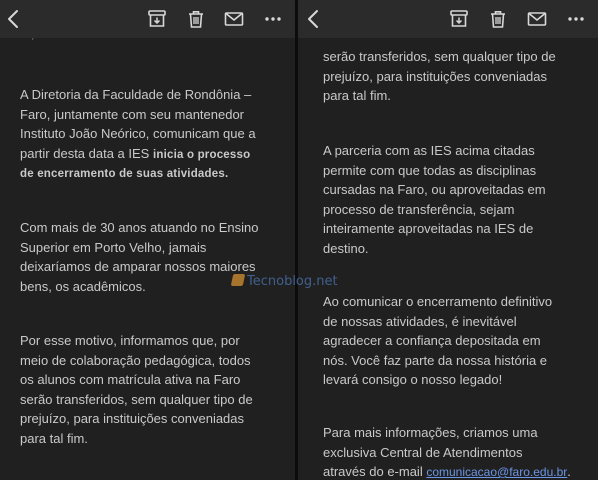 This screenshot has height=480, width=598. I want to click on text-line: os alunos com matrícula ativa na Faro, so click(130, 379).